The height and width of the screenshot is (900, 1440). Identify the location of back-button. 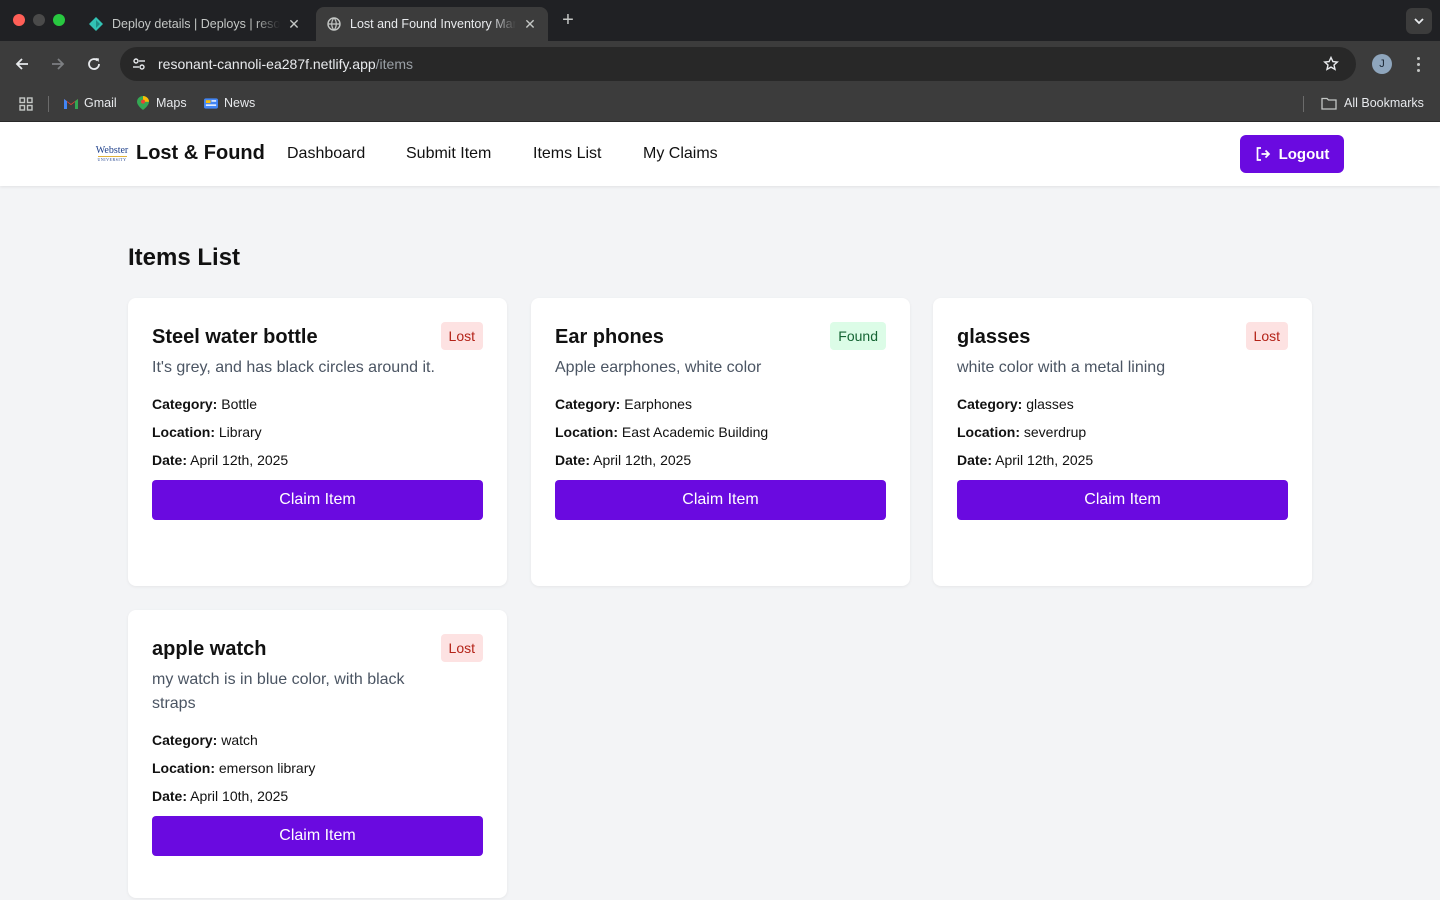
(22, 64).